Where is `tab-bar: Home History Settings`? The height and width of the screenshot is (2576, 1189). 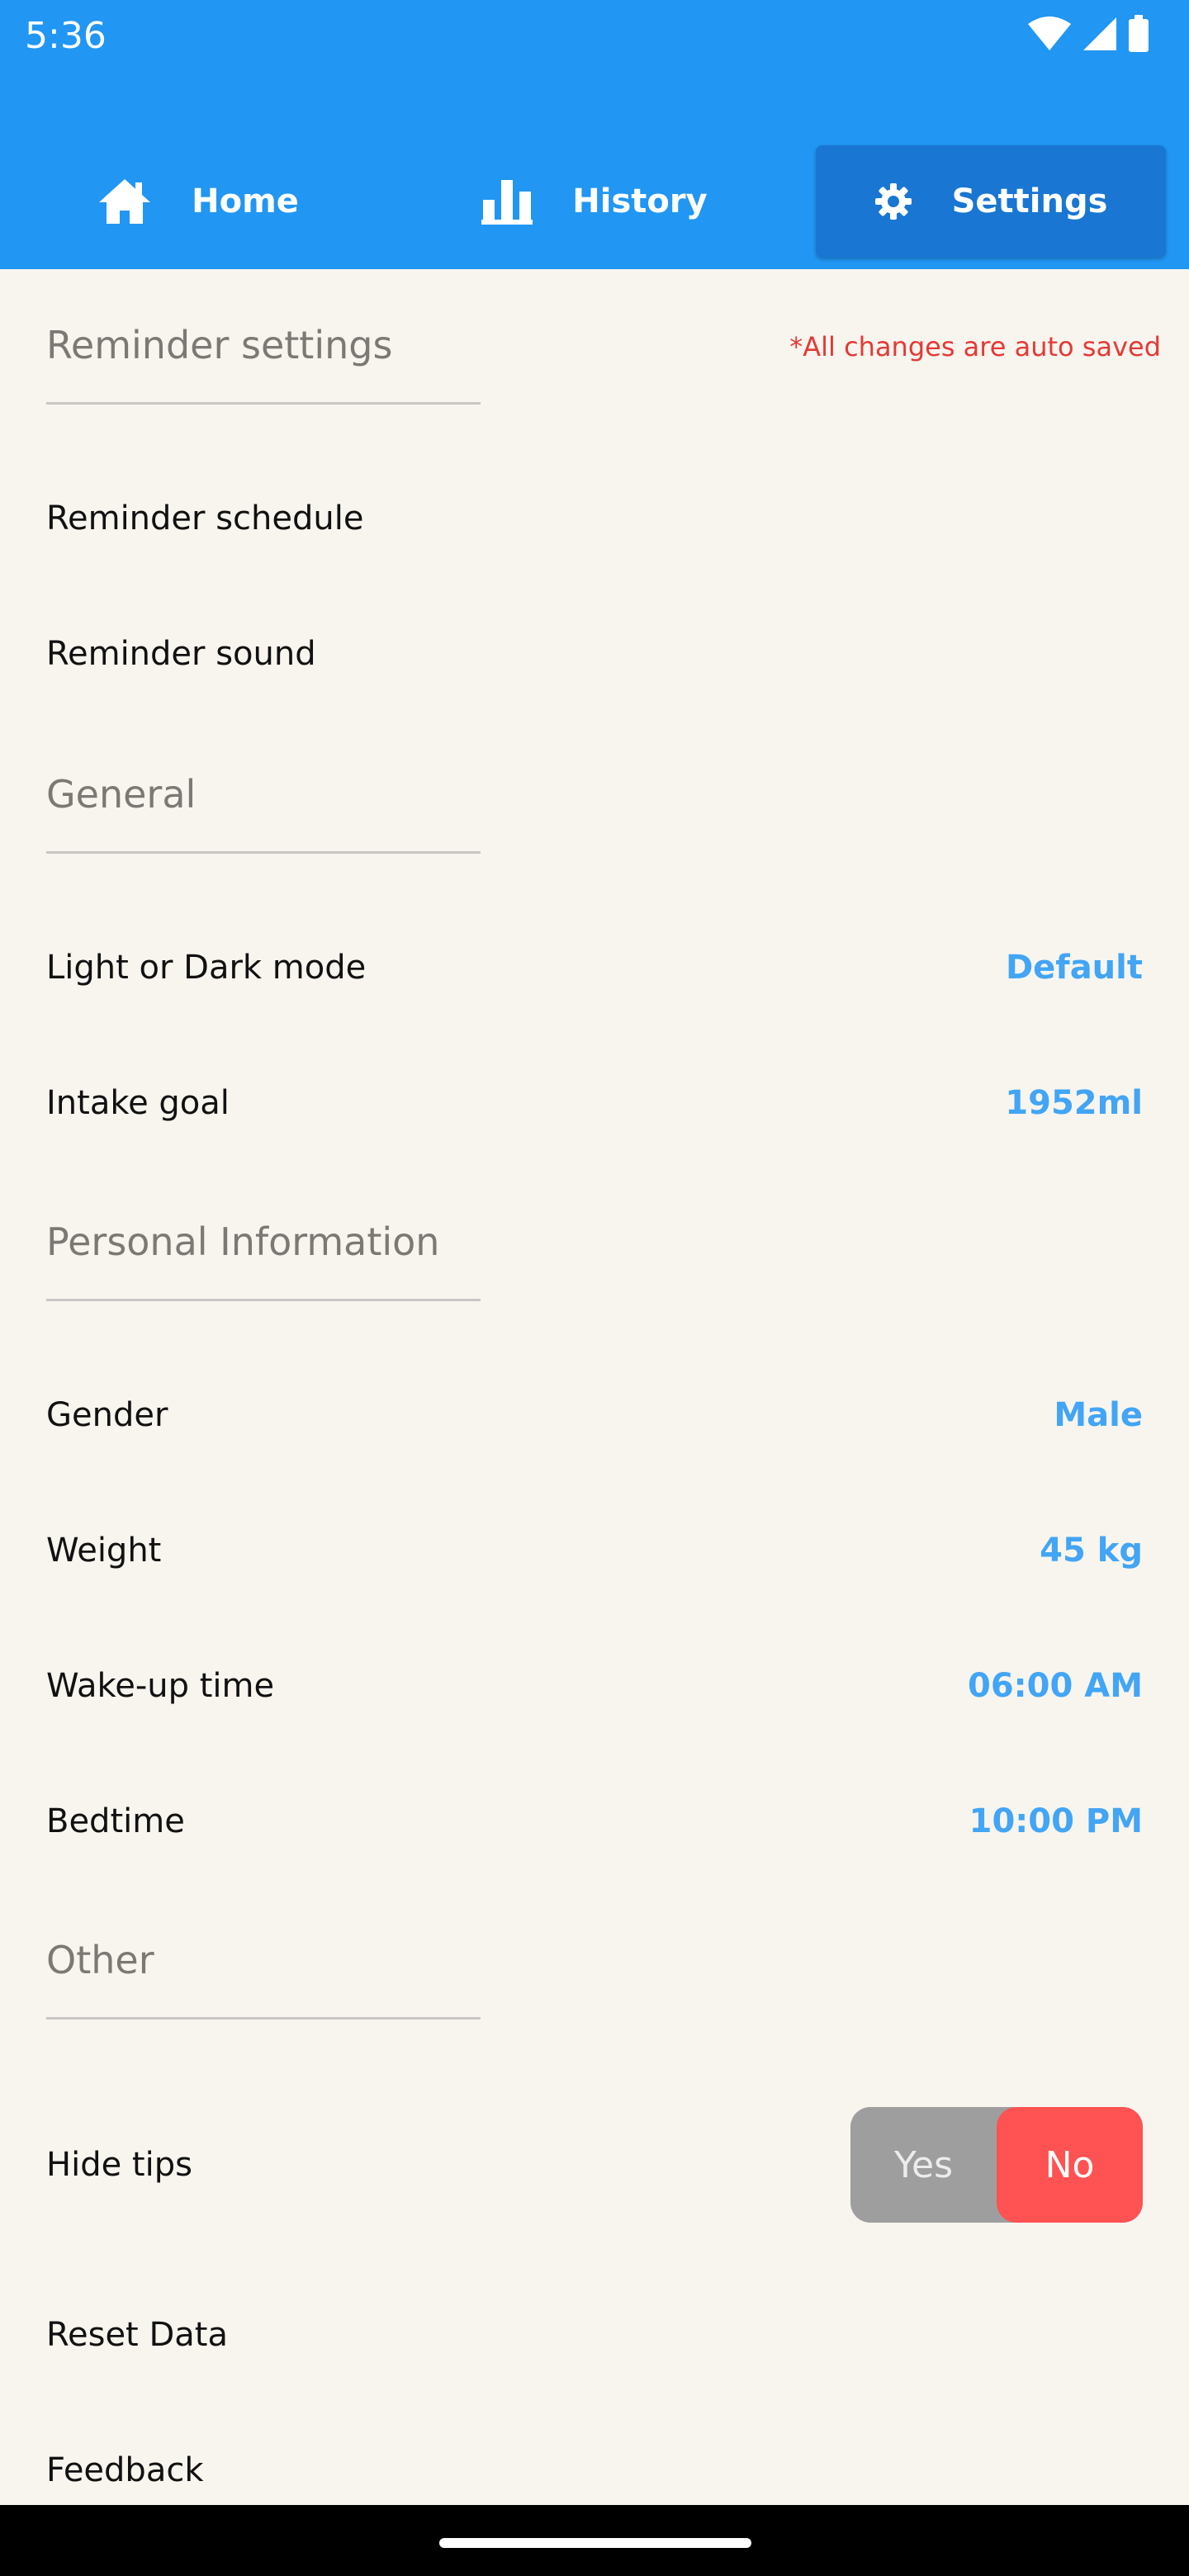
tab-bar: Home History Settings is located at coordinates (594, 201).